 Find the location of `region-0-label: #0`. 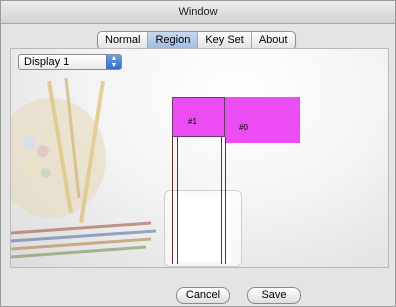

region-0-label: #0 is located at coordinates (243, 127).